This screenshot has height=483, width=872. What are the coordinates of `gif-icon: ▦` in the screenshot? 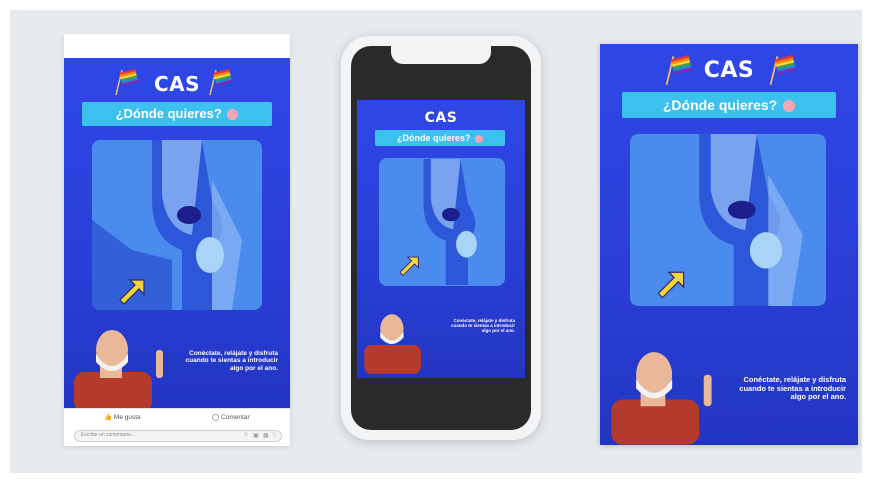 It's located at (266, 435).